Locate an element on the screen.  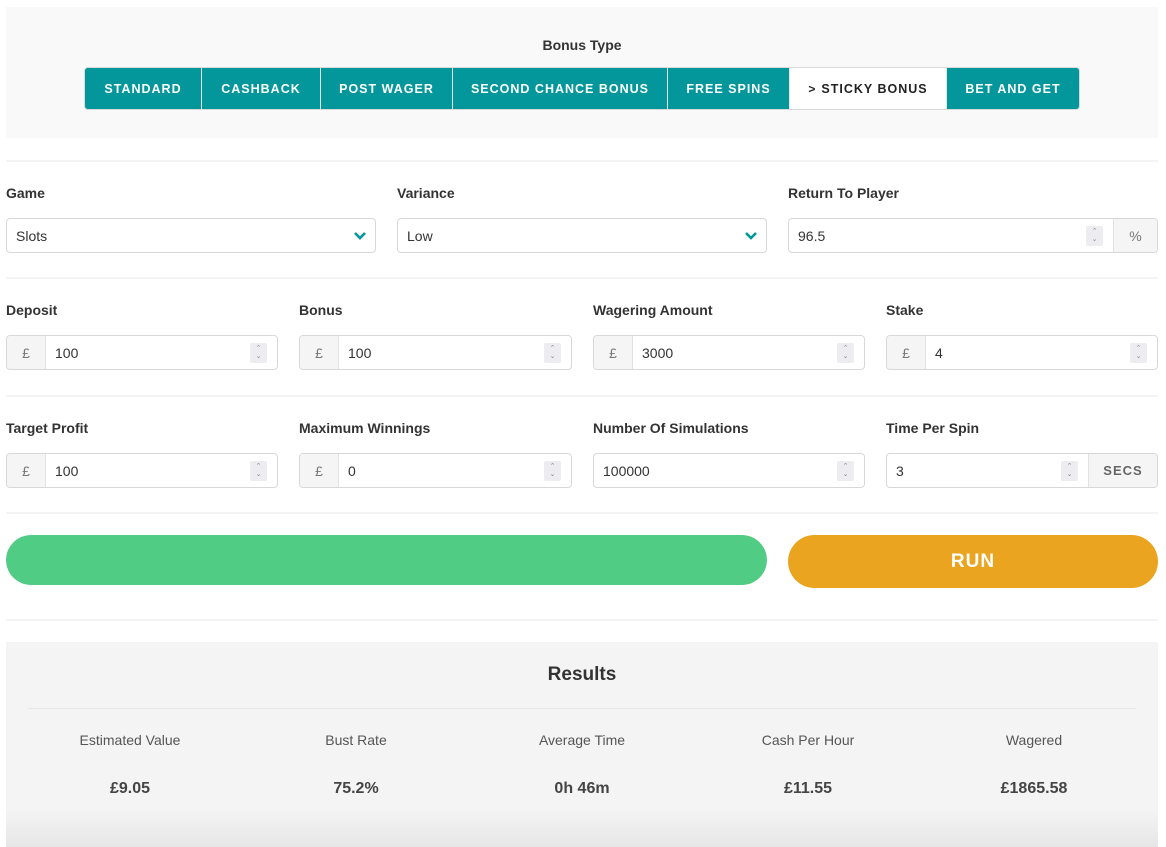
result-value: 0h 46m is located at coordinates (582, 788).